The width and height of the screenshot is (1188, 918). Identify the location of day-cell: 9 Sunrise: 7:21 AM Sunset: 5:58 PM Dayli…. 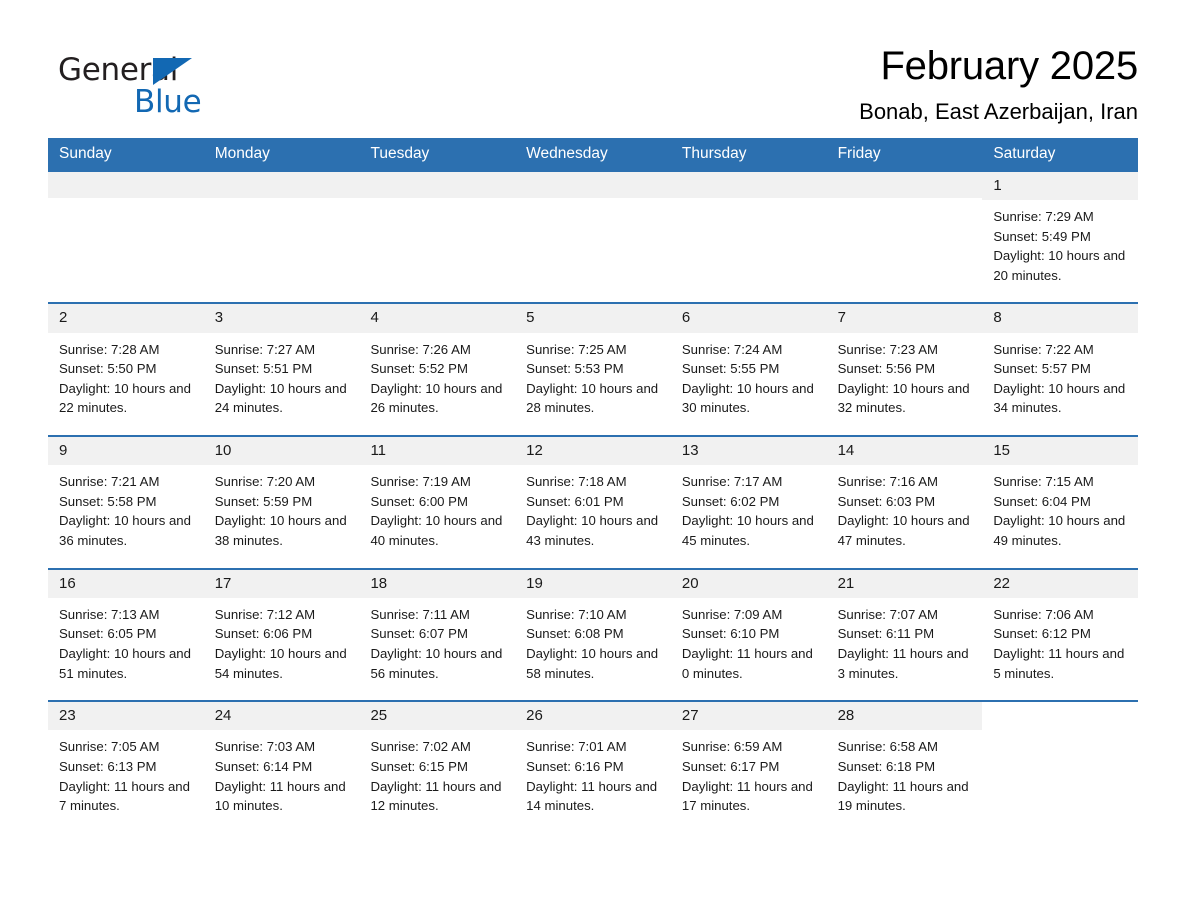
(126, 502).